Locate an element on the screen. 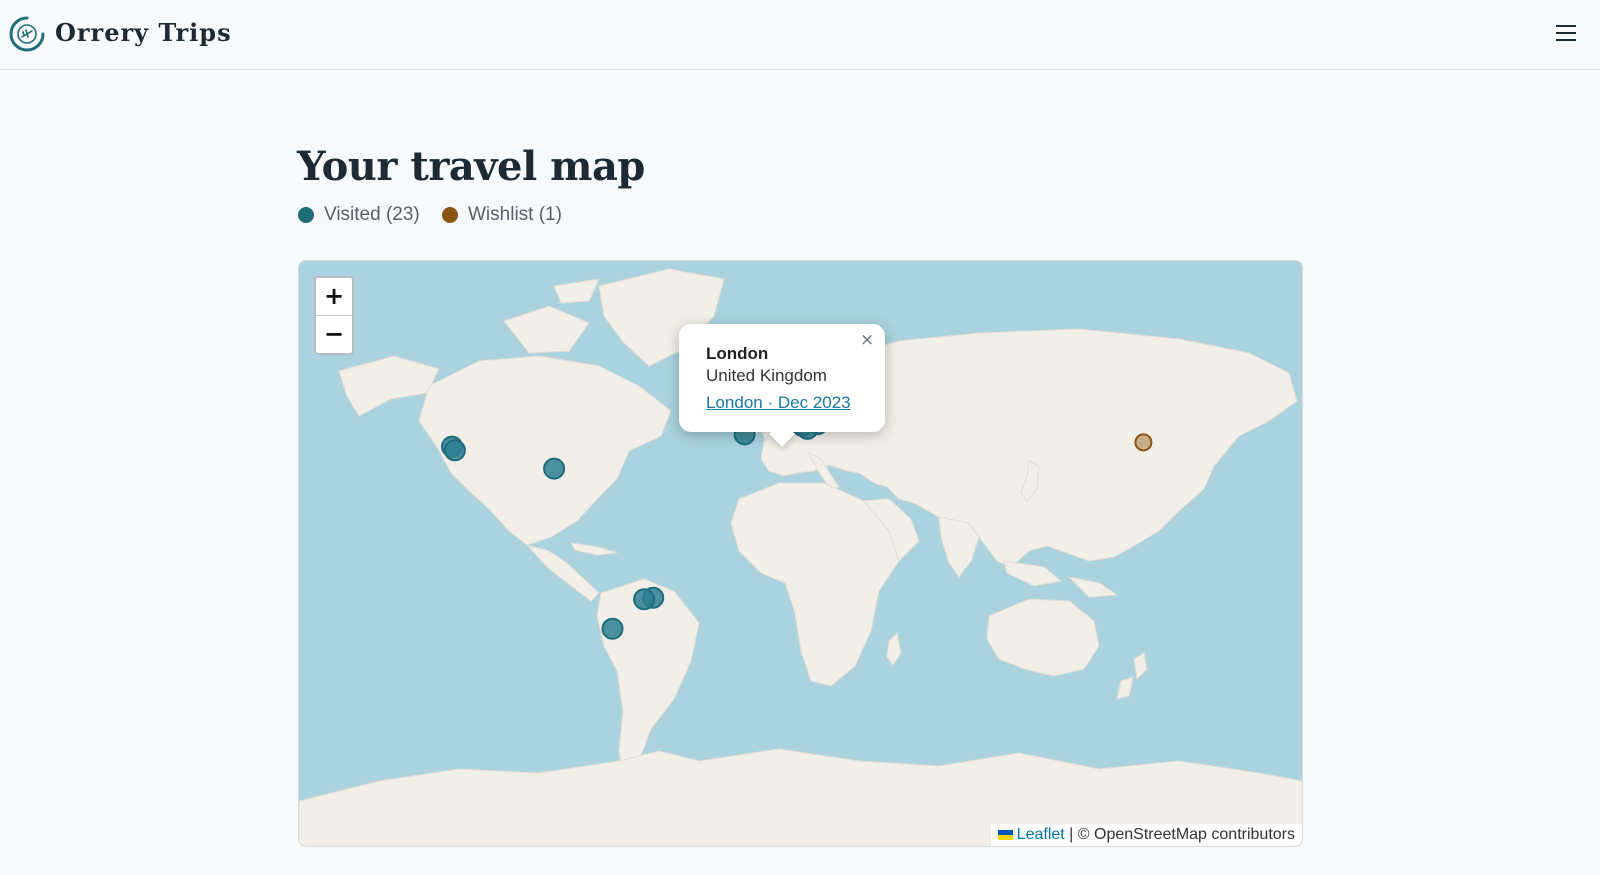  popup-trip-link: London · Dec 2023 is located at coordinates (778, 403).